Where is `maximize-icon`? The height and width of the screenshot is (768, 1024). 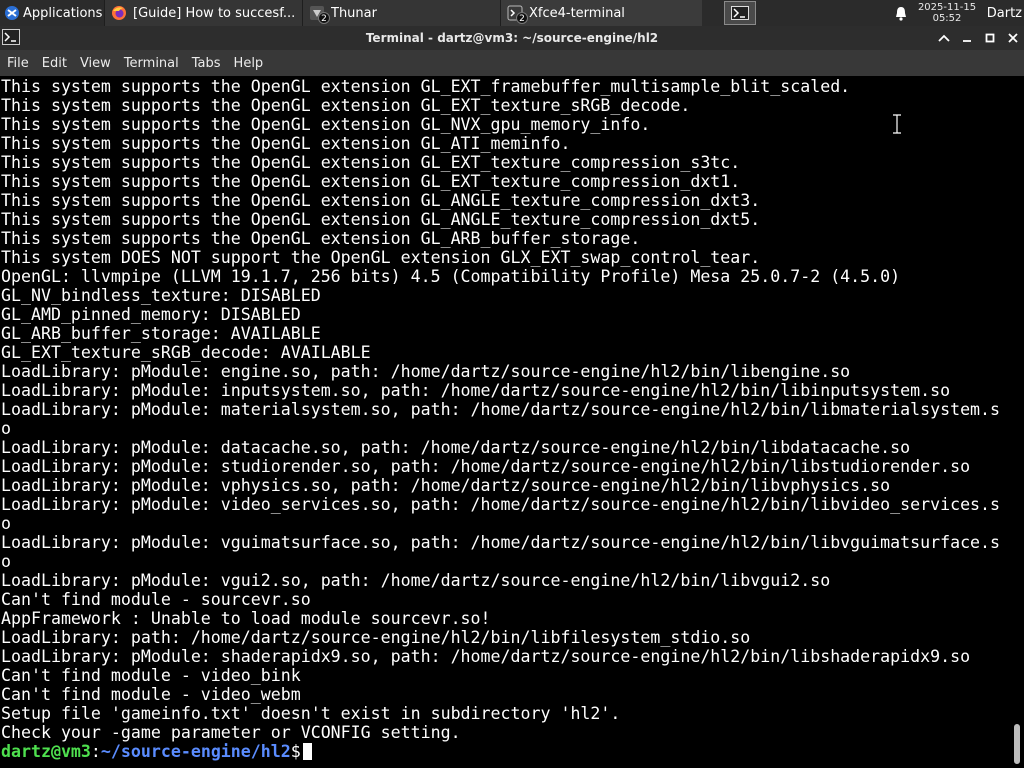
maximize-icon is located at coordinates (989, 38).